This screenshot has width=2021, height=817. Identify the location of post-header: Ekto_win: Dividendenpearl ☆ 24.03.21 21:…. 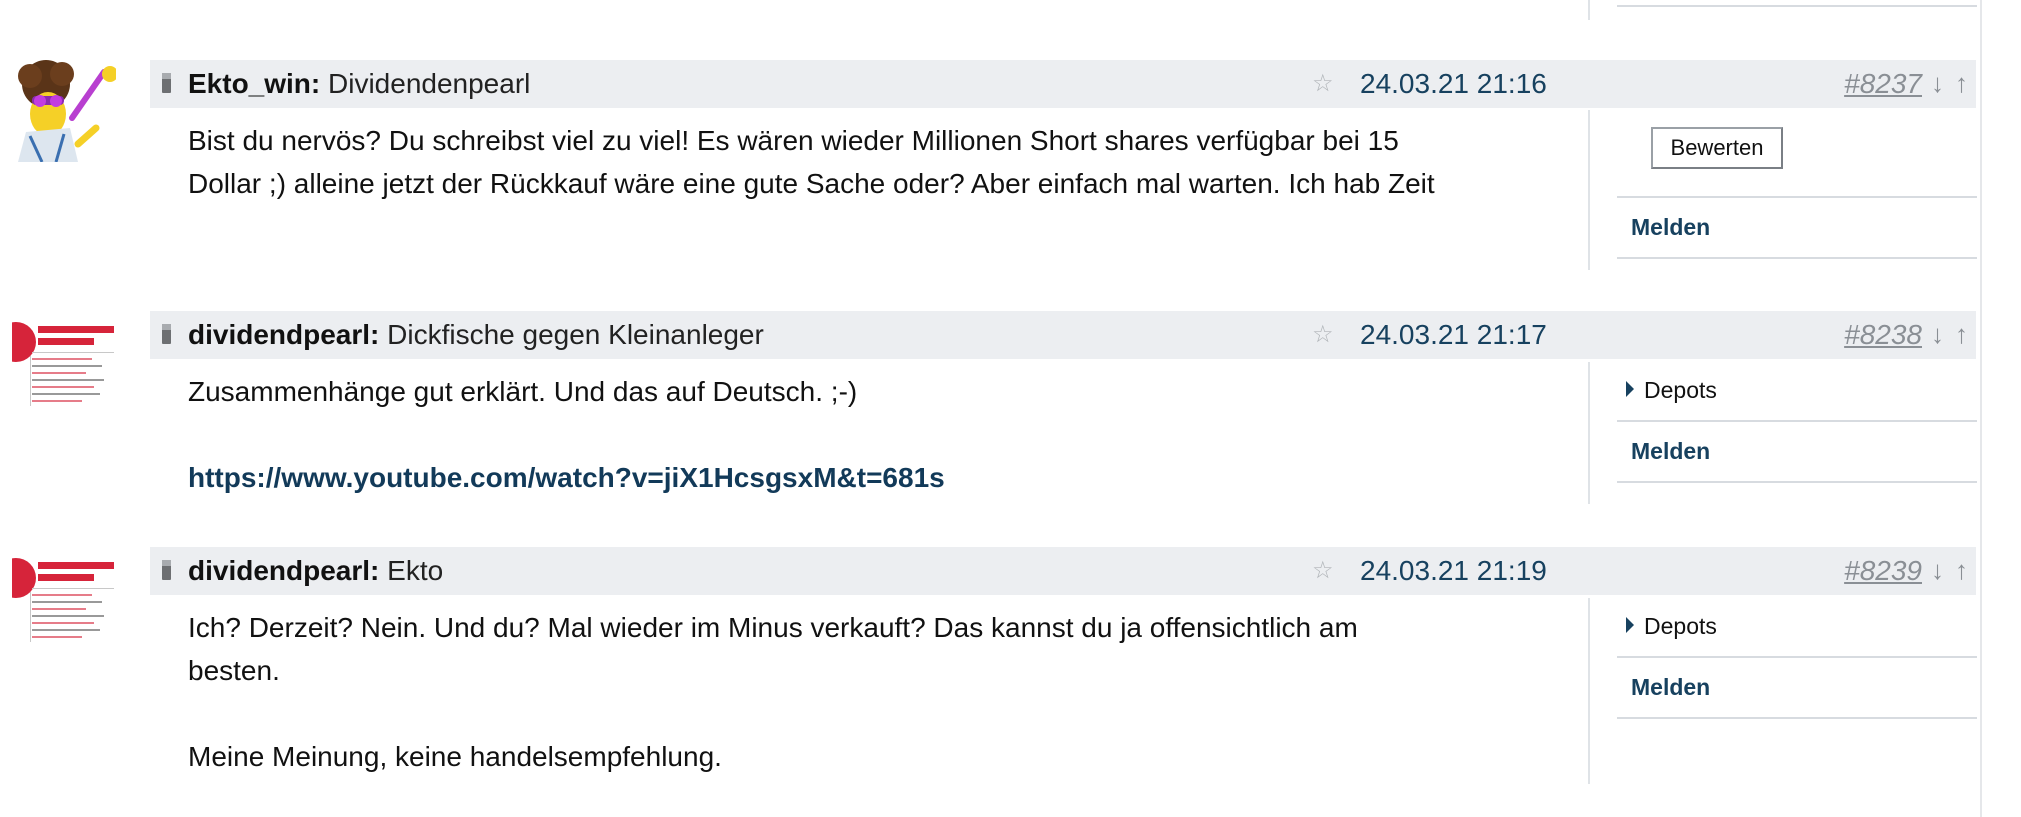
(1063, 84).